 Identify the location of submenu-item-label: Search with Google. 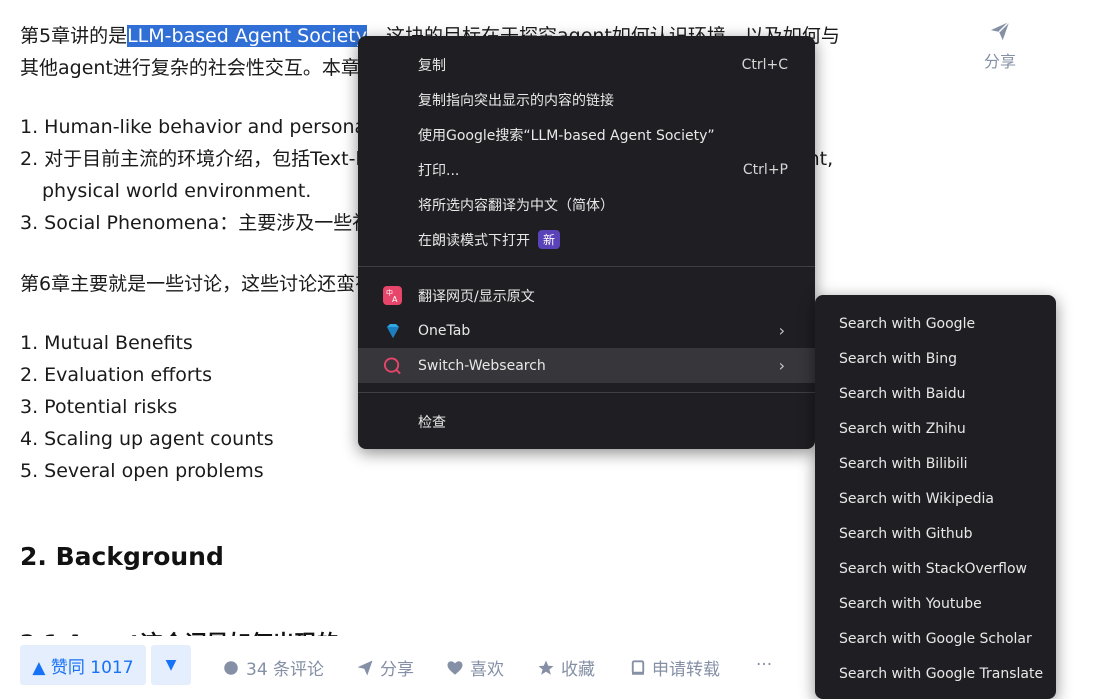
(907, 323).